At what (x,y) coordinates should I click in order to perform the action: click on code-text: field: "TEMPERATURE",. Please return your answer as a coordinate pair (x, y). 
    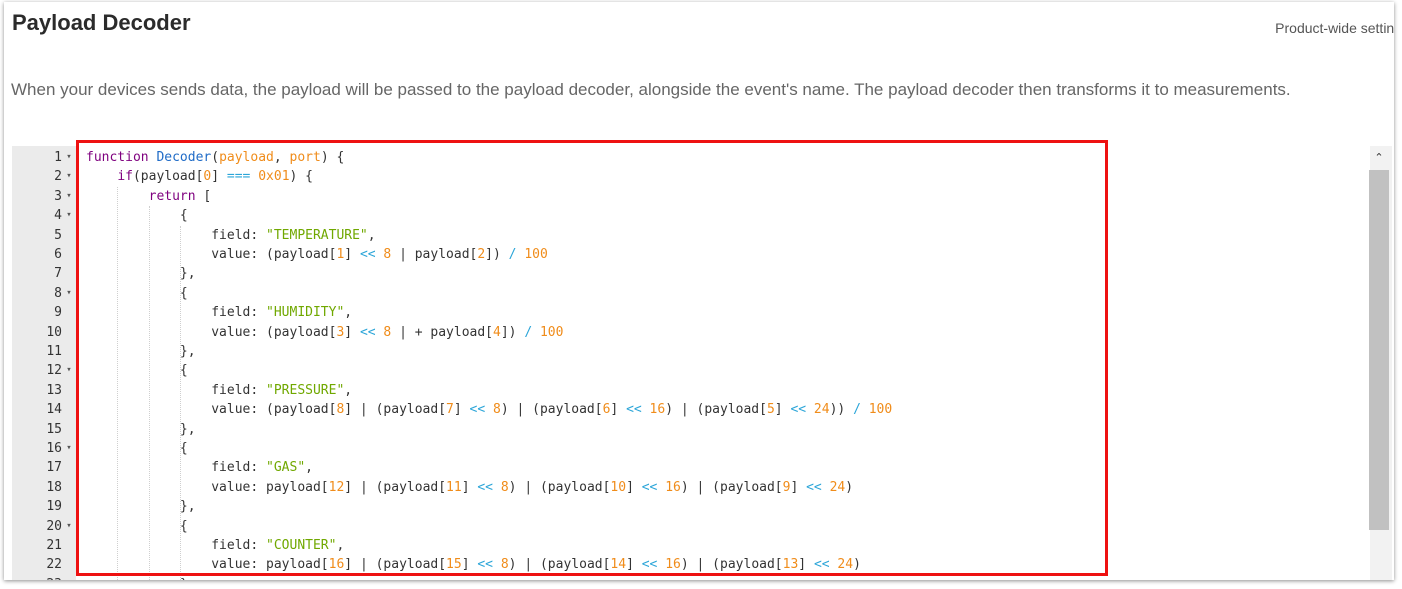
    Looking at the image, I should click on (231, 235).